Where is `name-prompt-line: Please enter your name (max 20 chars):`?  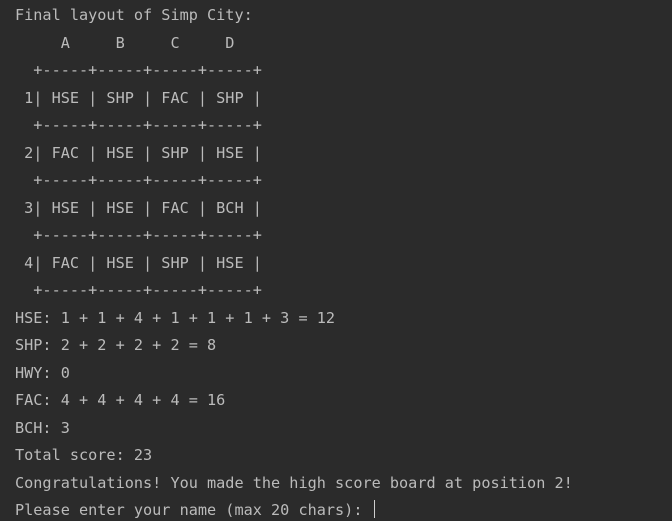 name-prompt-line: Please enter your name (max 20 chars): is located at coordinates (195, 509).